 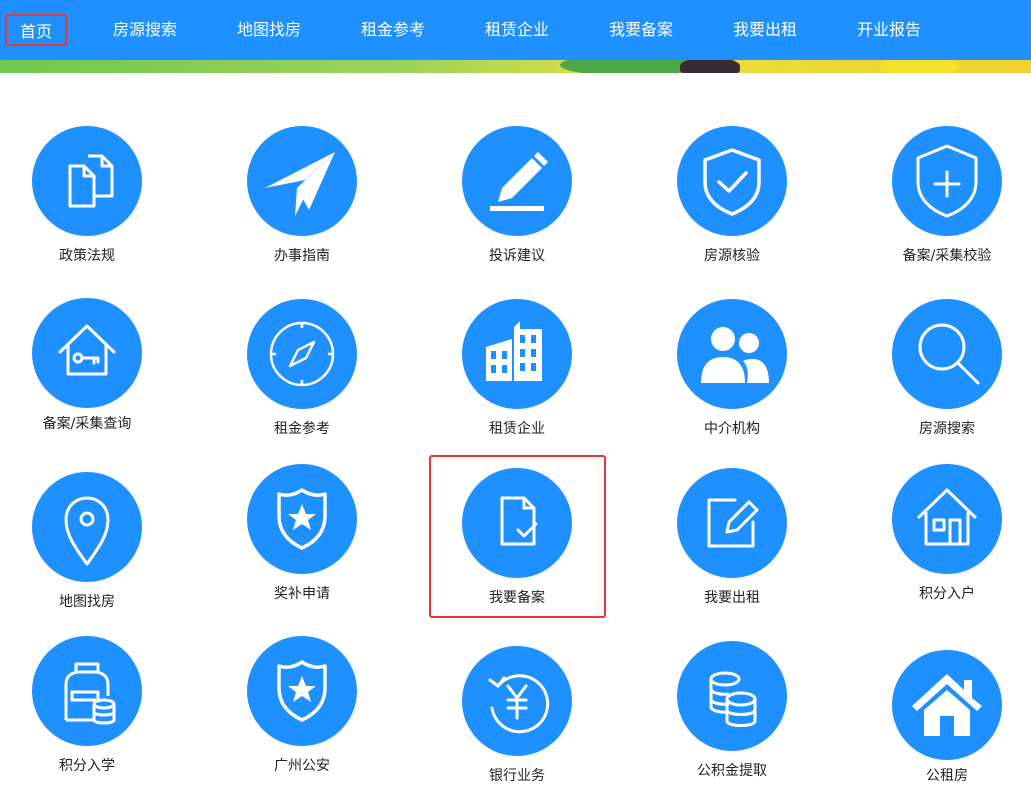 What do you see at coordinates (641, 30) in the screenshot?
I see `nav-filing: 我要备案` at bounding box center [641, 30].